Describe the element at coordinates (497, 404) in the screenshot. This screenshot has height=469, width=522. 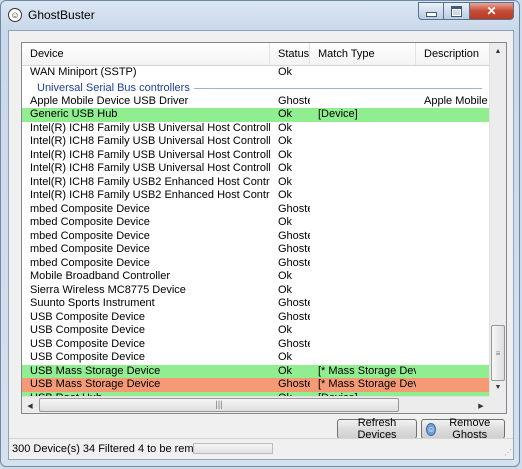
I see `scroll-corner` at that location.